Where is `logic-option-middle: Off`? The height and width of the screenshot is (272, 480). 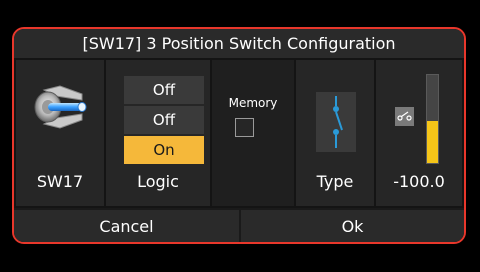
logic-option-middle: Off is located at coordinates (164, 120).